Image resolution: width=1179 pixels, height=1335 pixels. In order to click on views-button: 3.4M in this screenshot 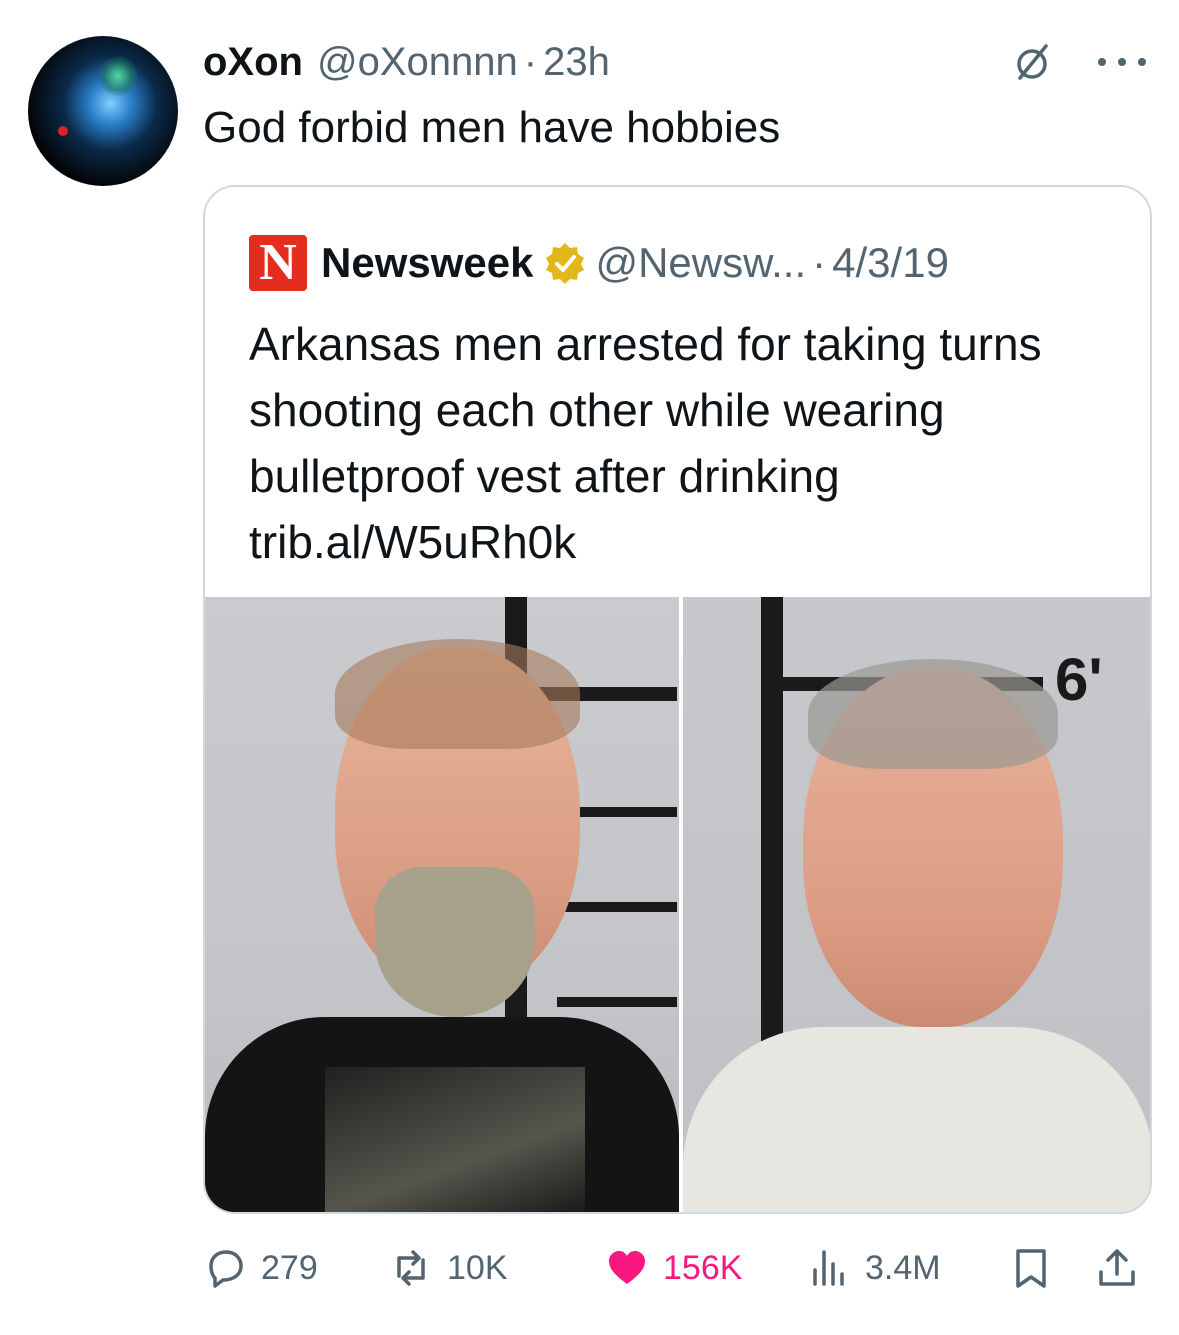, I will do `click(874, 1268)`.